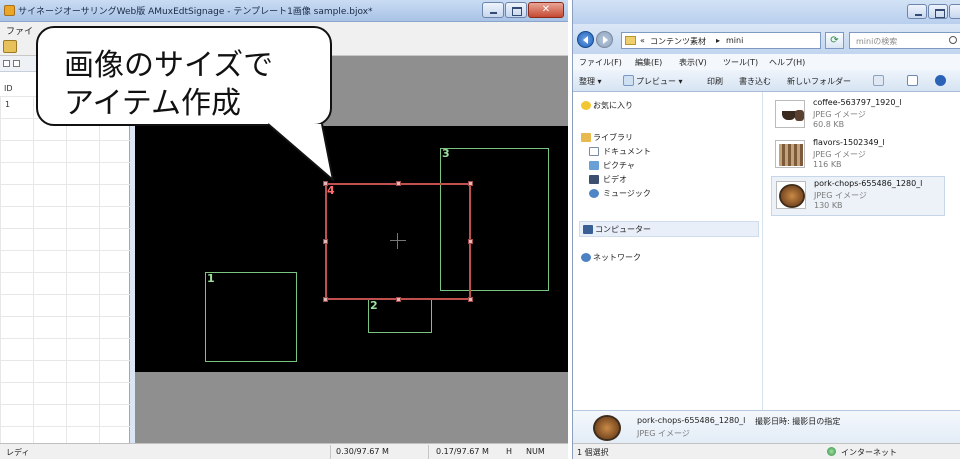 The width and height of the screenshot is (960, 459). Describe the element at coordinates (9, 10) in the screenshot. I see `app-icon` at that location.